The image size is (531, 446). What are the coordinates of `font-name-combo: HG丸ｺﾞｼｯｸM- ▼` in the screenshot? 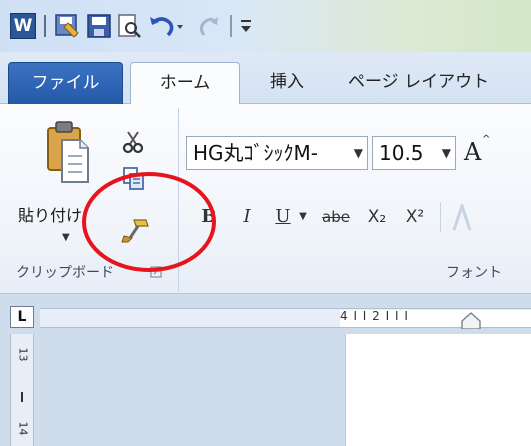 It's located at (277, 153).